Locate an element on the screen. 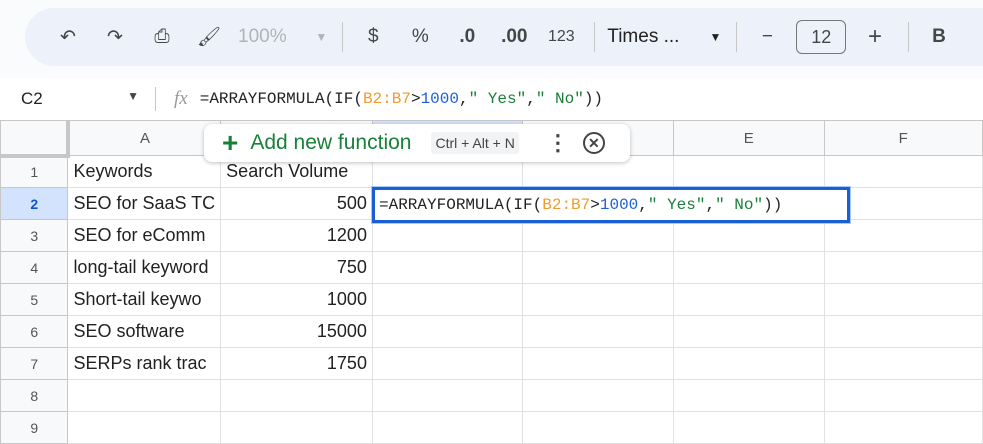 This screenshot has width=983, height=444. cell-b: 1000 is located at coordinates (296, 299).